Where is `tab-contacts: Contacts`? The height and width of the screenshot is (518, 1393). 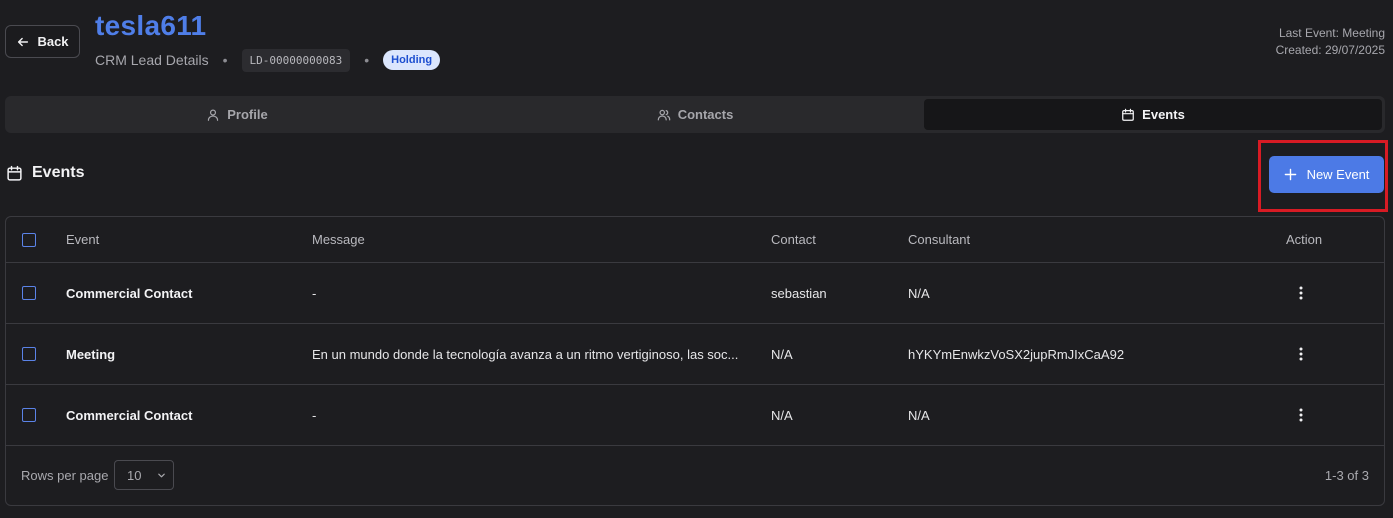 tab-contacts: Contacts is located at coordinates (695, 114).